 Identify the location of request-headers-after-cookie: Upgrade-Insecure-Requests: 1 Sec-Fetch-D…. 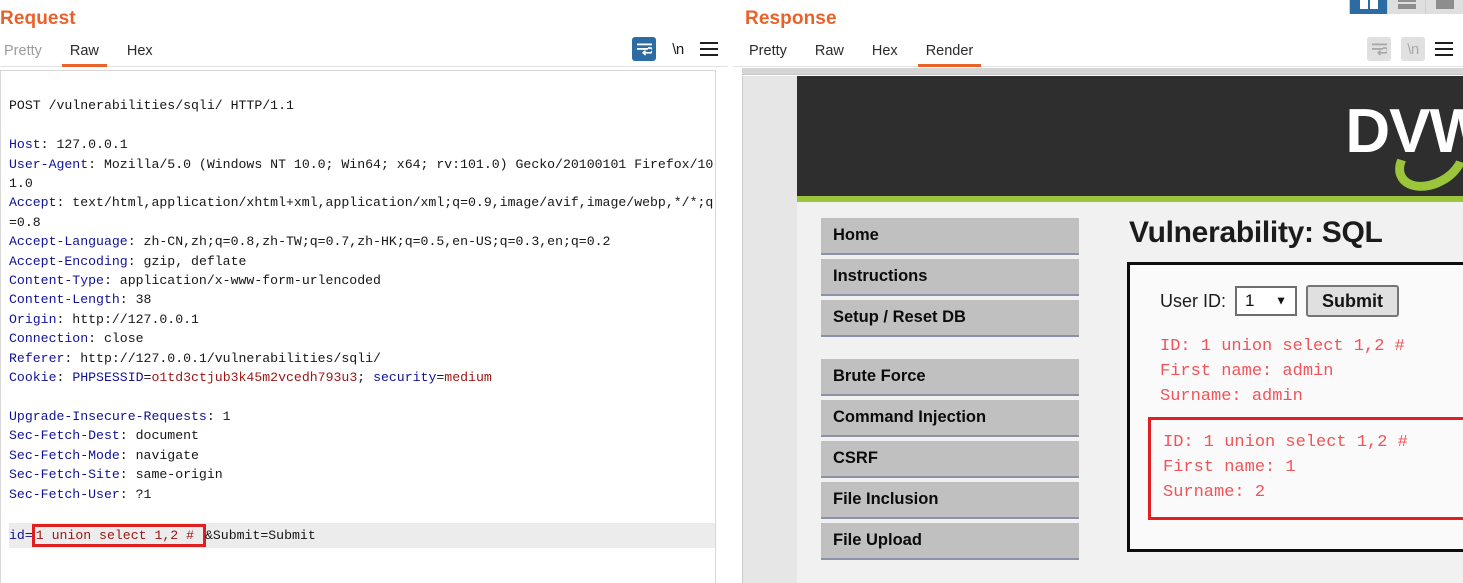
(120, 455).